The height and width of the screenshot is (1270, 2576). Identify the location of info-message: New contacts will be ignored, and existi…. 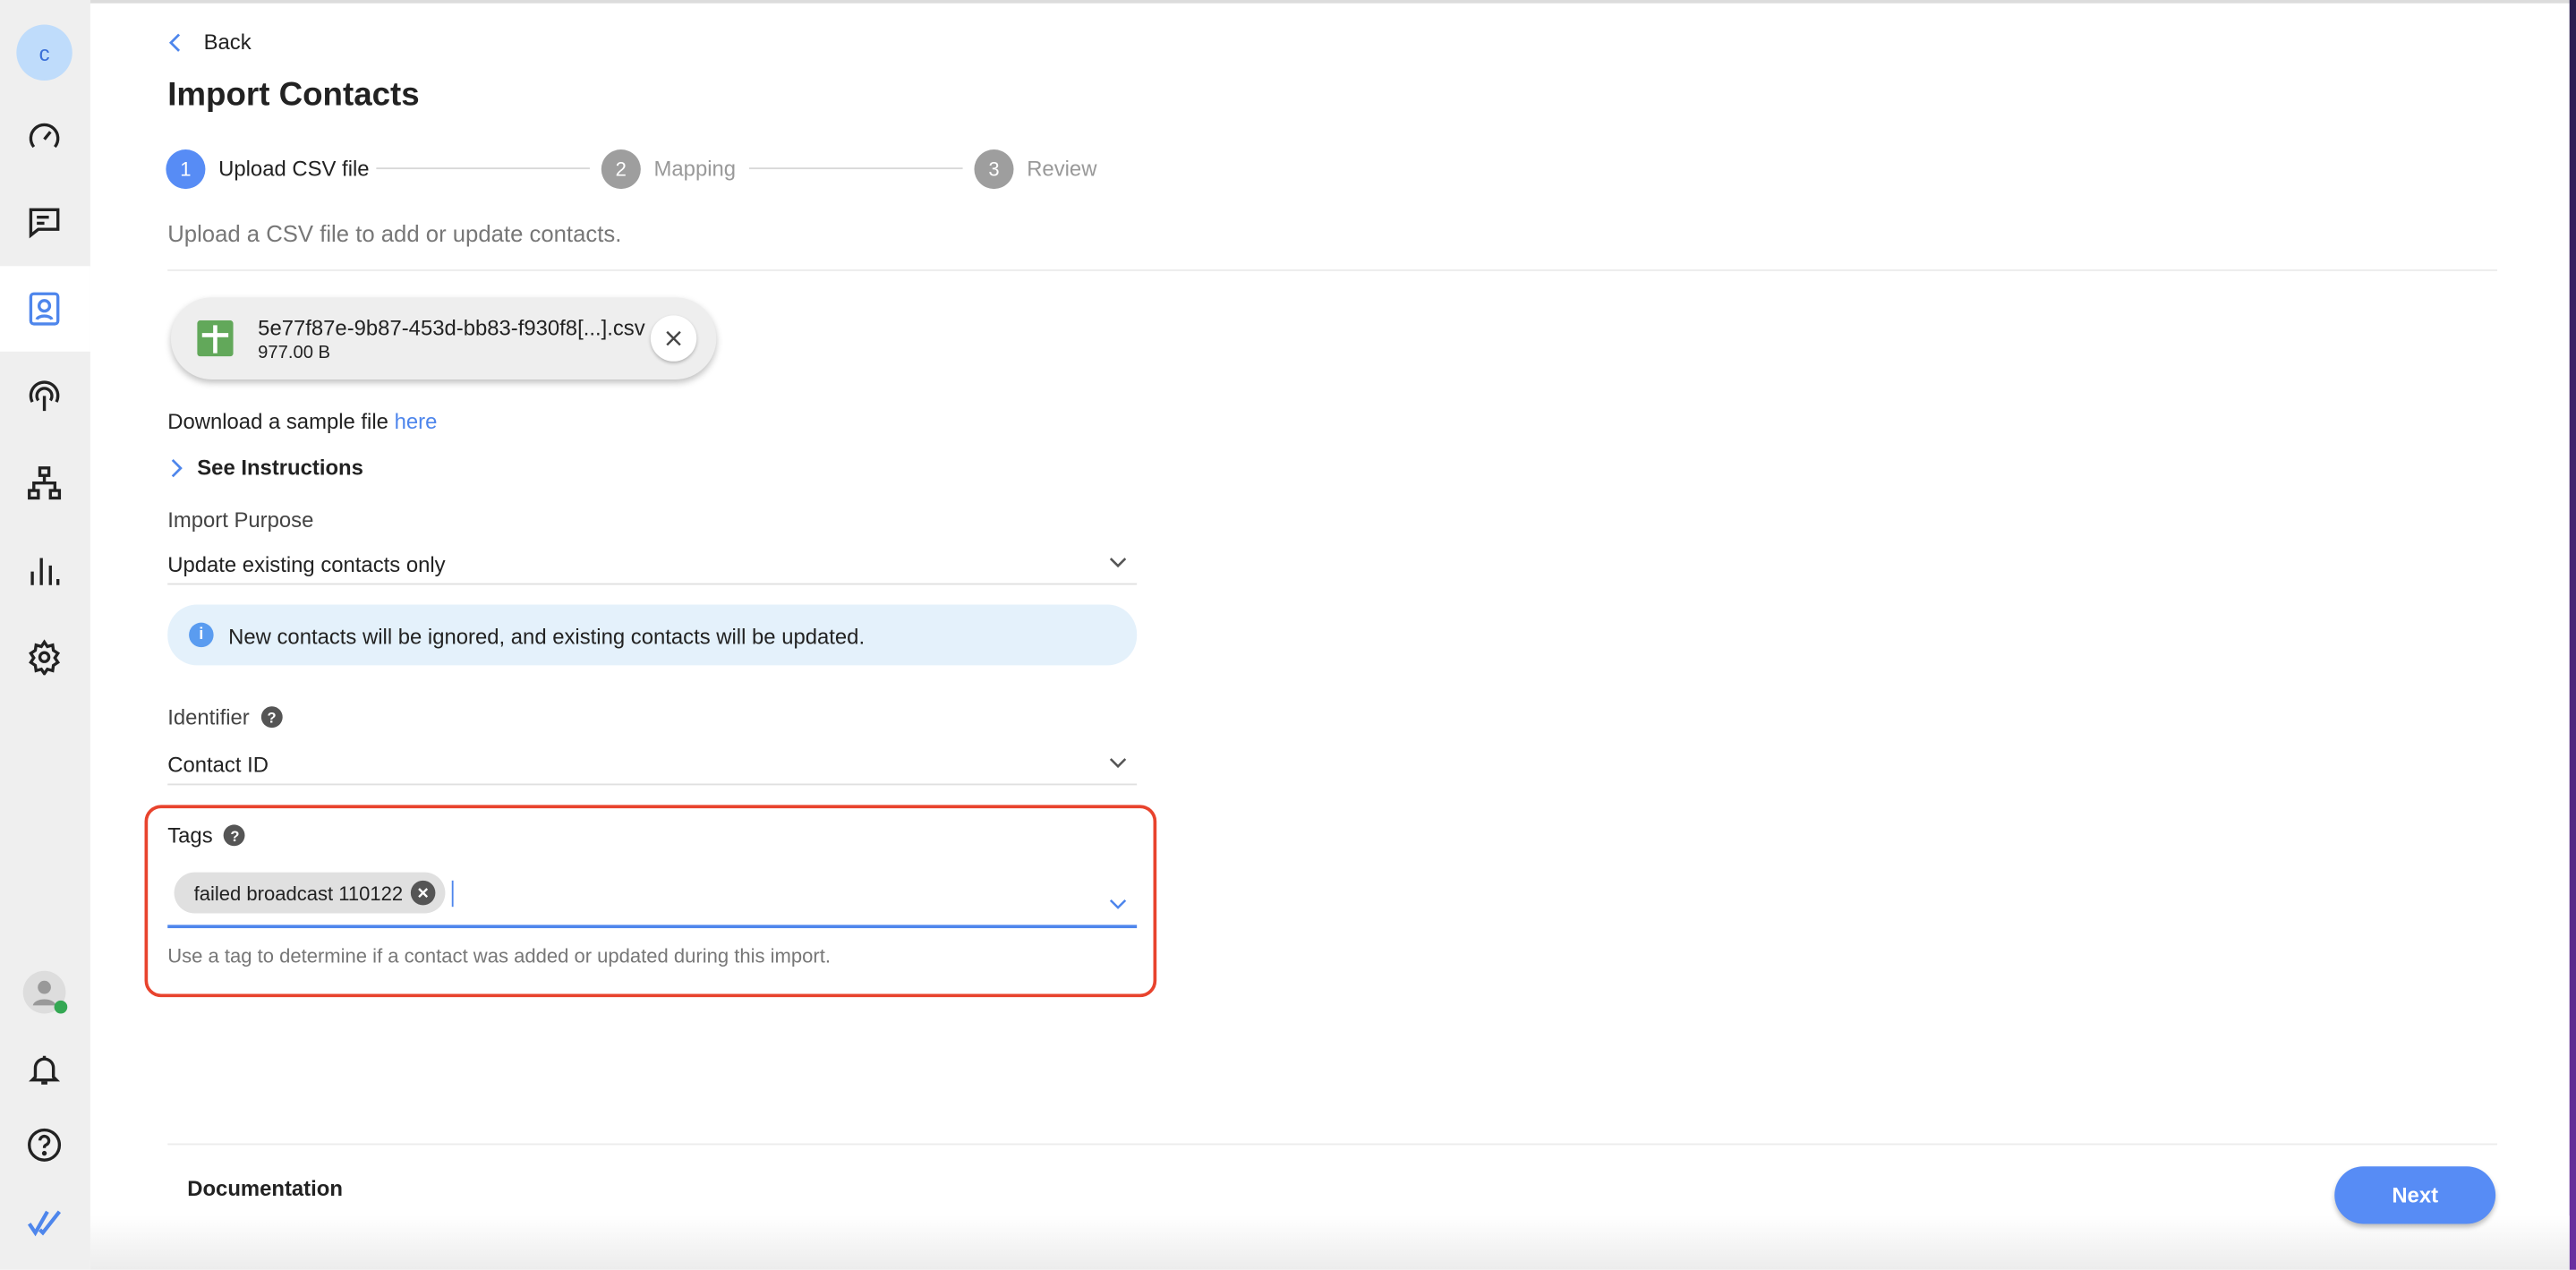
(547, 637).